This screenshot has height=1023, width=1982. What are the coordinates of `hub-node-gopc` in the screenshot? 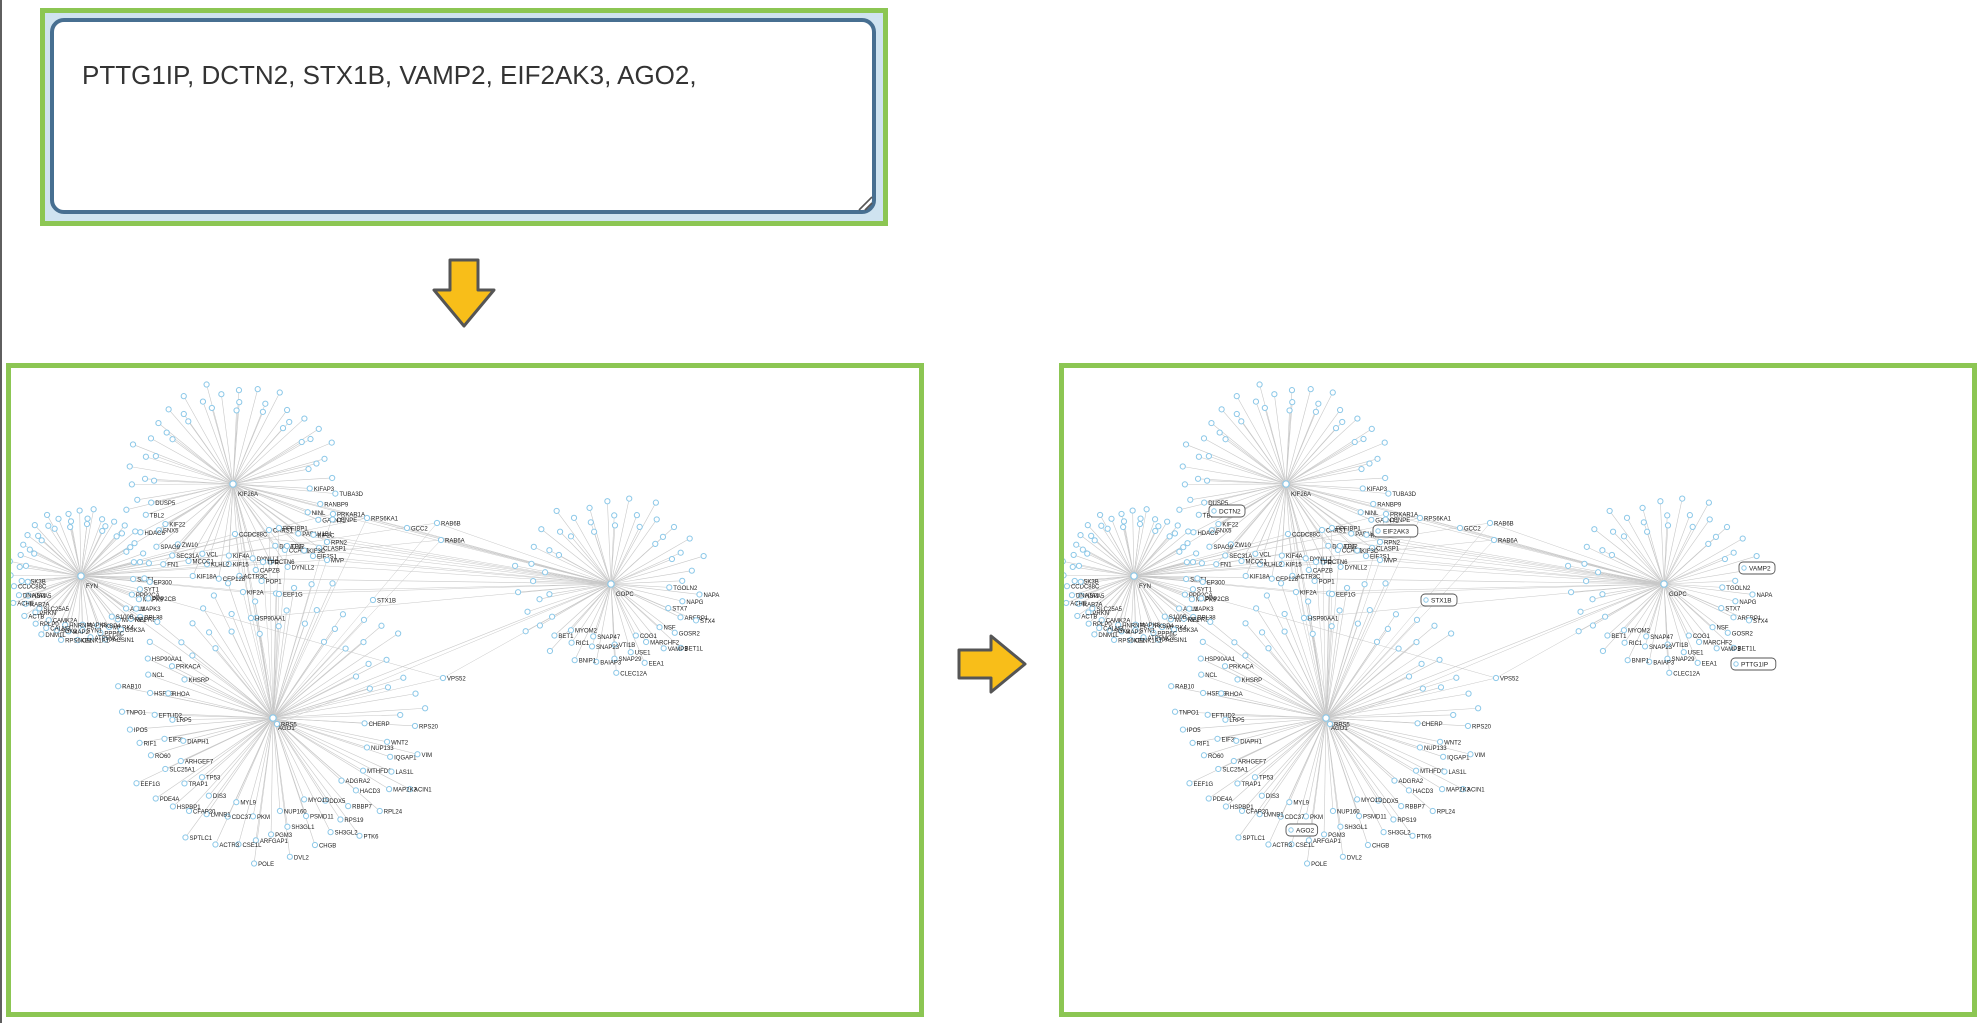 It's located at (1664, 584).